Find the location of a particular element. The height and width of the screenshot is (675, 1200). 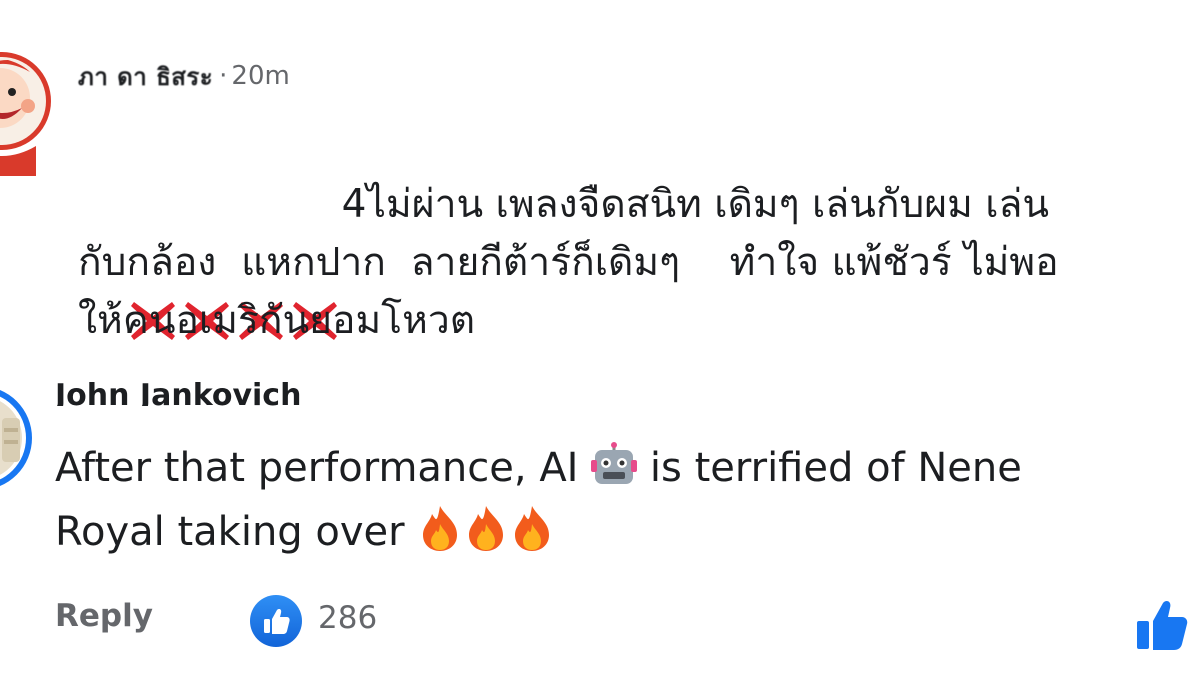

like-button is located at coordinates (1161, 625).